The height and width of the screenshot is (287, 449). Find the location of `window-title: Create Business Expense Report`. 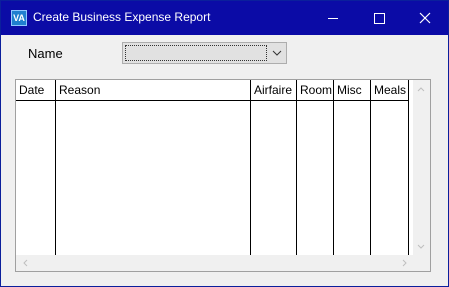

window-title: Create Business Expense Report is located at coordinates (122, 17).